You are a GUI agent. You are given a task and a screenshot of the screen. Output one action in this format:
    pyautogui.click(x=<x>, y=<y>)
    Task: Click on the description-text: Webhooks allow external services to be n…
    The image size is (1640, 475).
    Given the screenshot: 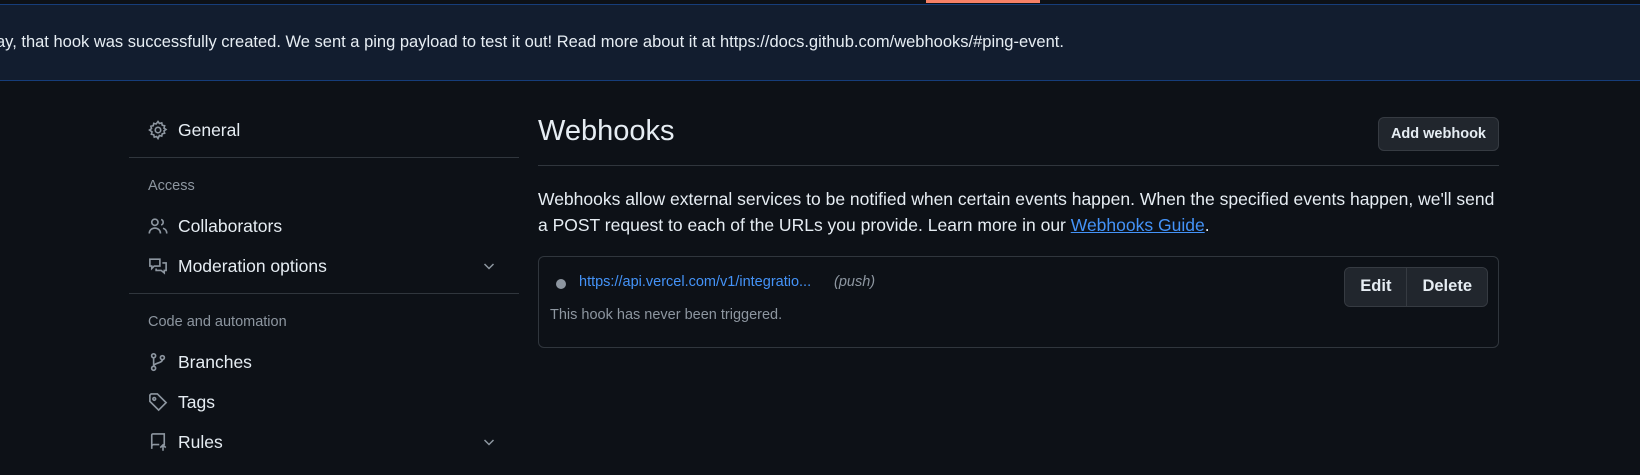 What is the action you would take?
    pyautogui.click(x=1016, y=212)
    